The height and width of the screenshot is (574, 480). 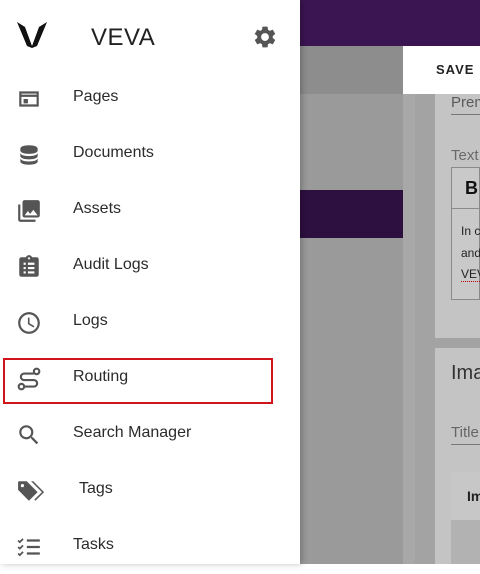 I want to click on database-icon, so click(x=29, y=155).